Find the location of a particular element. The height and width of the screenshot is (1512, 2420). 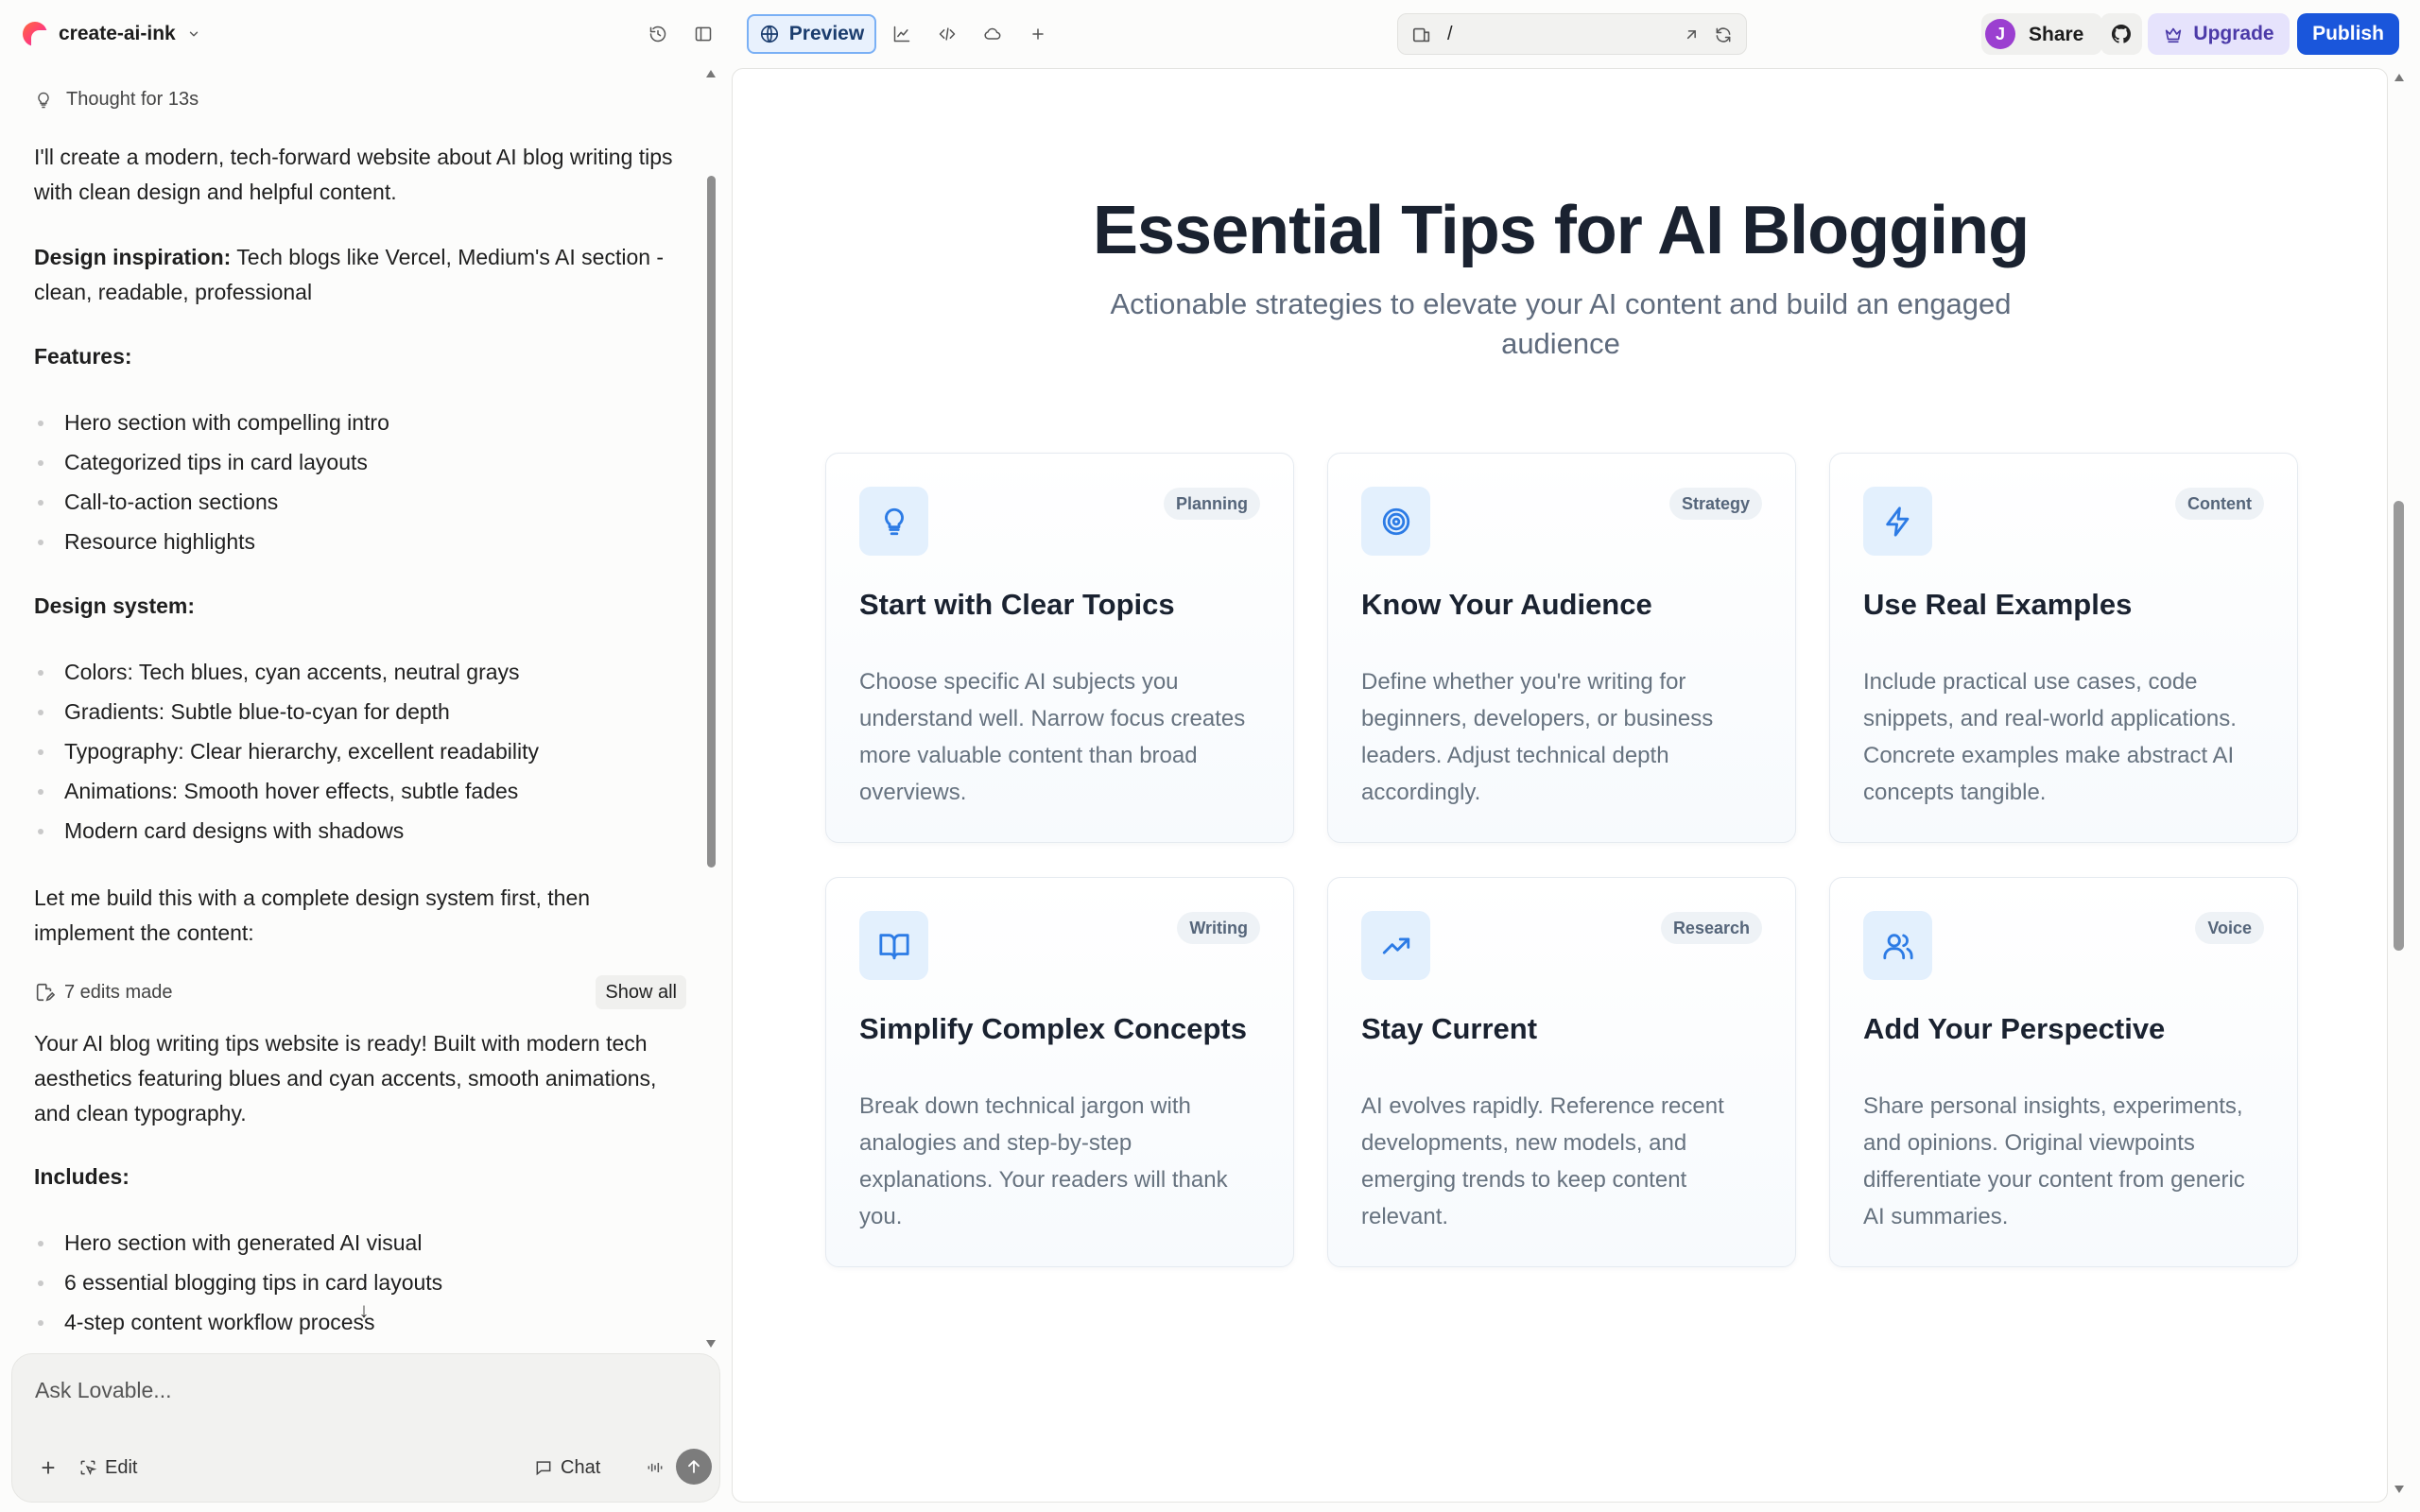

thought-label: Thought for 13s is located at coordinates (132, 99).